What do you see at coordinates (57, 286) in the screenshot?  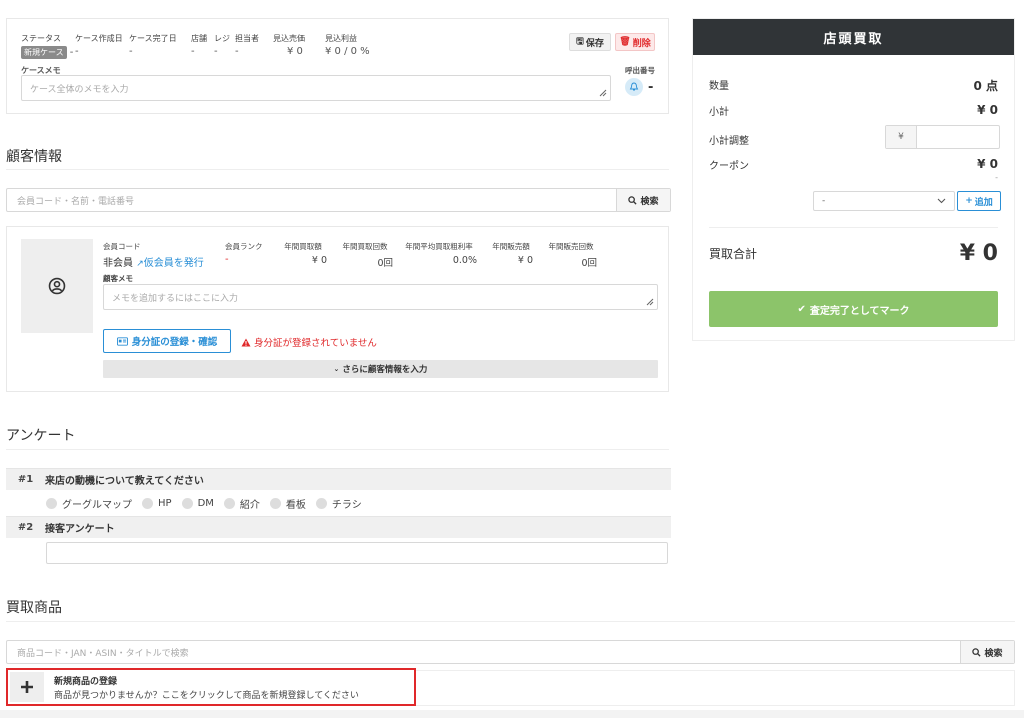 I see `customer-avatar` at bounding box center [57, 286].